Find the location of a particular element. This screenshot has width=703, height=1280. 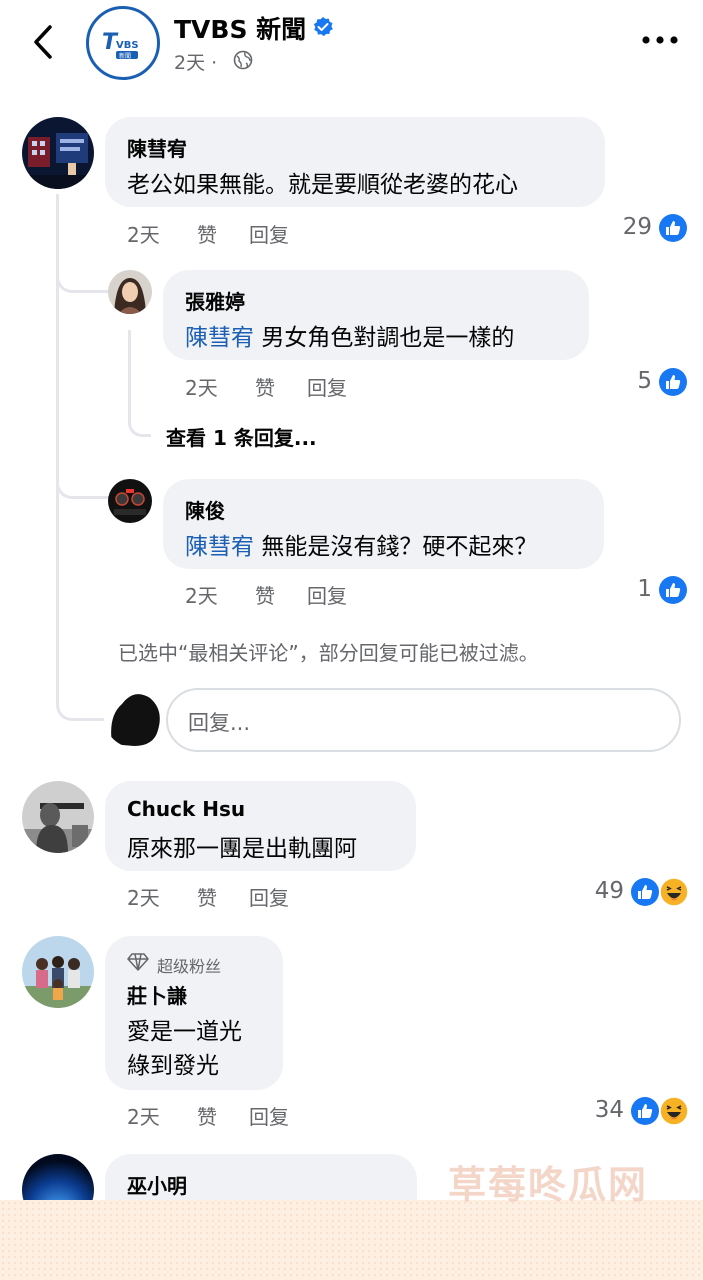

more-options-button is located at coordinates (660, 40).